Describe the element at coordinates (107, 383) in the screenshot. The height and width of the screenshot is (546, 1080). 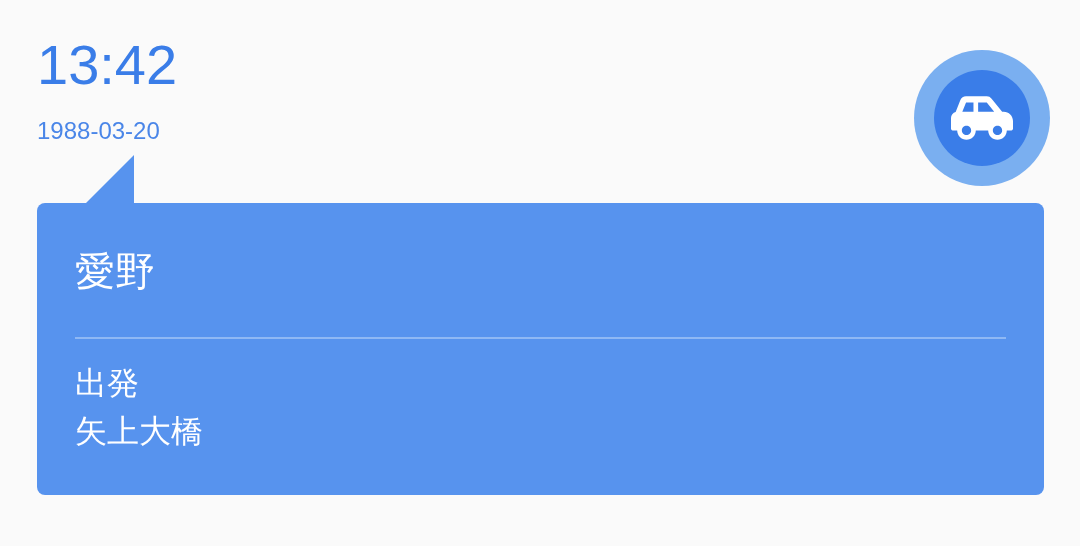
I see `event-text: 出発` at that location.